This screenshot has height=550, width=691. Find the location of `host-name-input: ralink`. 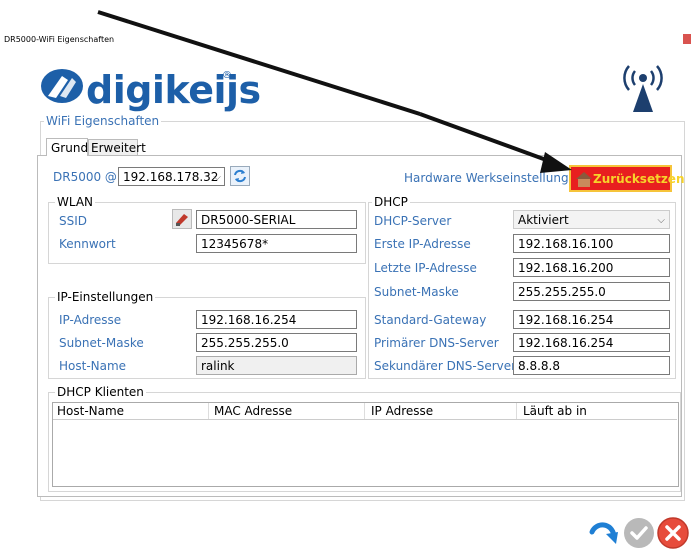

host-name-input: ralink is located at coordinates (276, 365).